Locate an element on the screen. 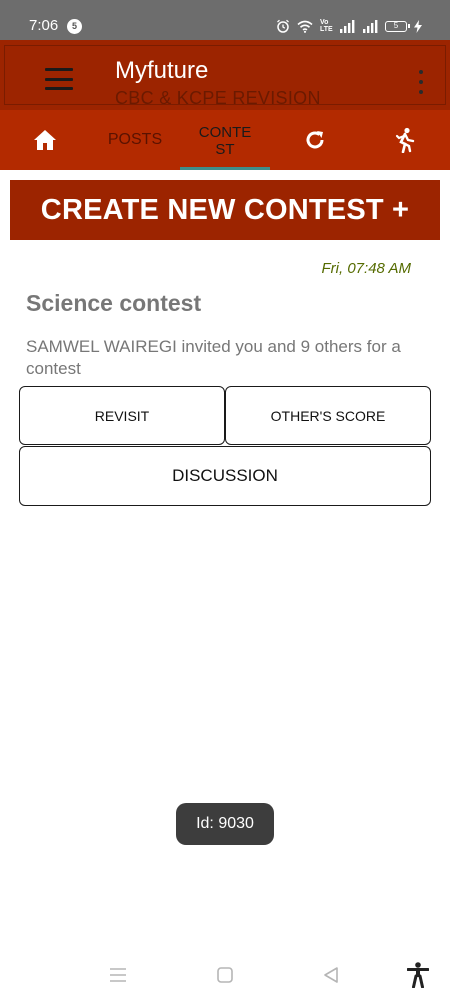 The width and height of the screenshot is (450, 1000). signal-1-icon is located at coordinates (347, 26).